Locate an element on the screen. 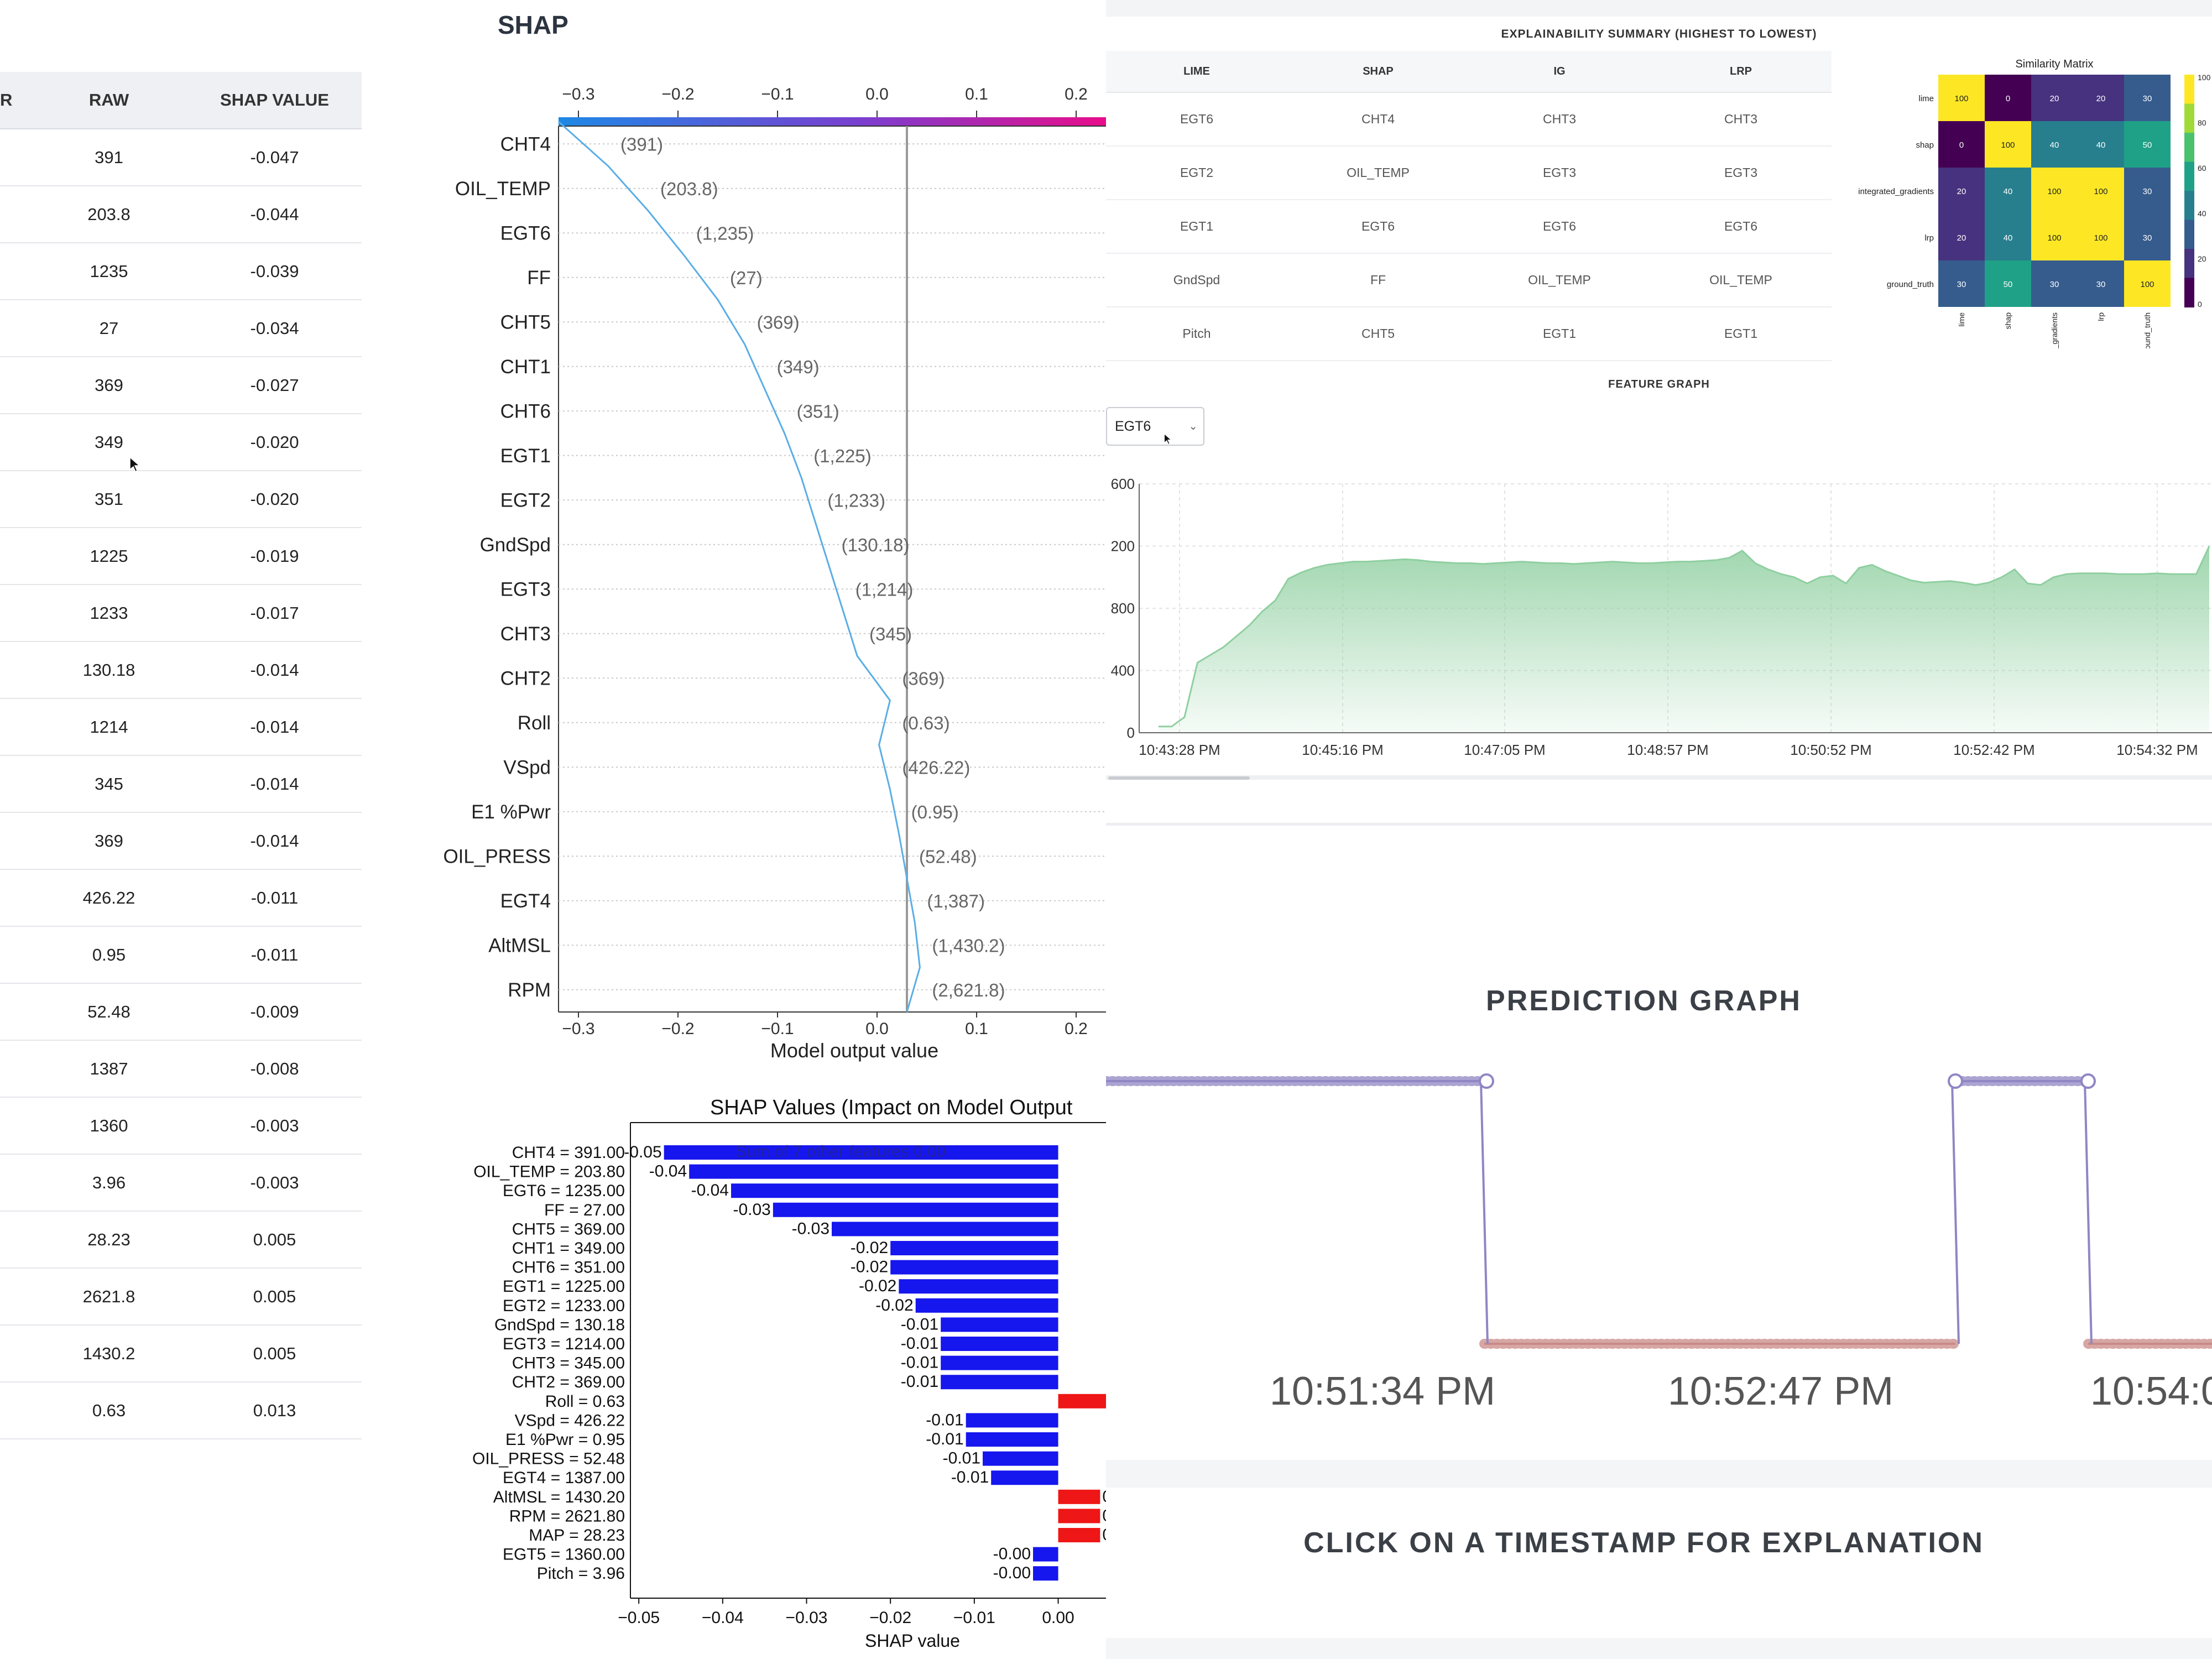  summary-header-ig: IG is located at coordinates (1559, 72).